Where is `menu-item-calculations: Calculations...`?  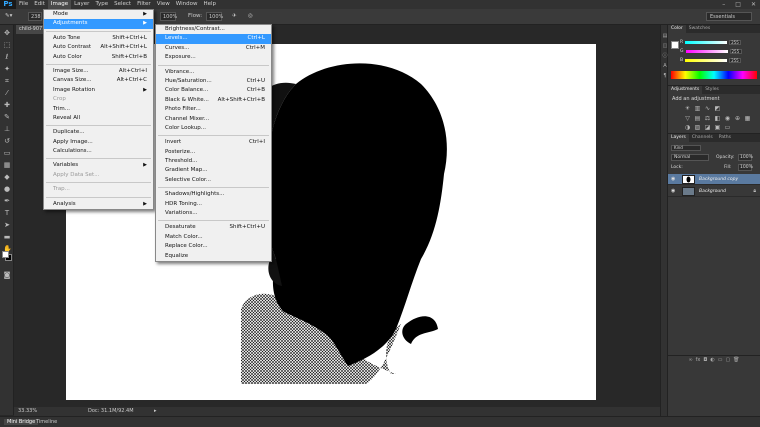
menu-item-calculations: Calculations... is located at coordinates (98, 151).